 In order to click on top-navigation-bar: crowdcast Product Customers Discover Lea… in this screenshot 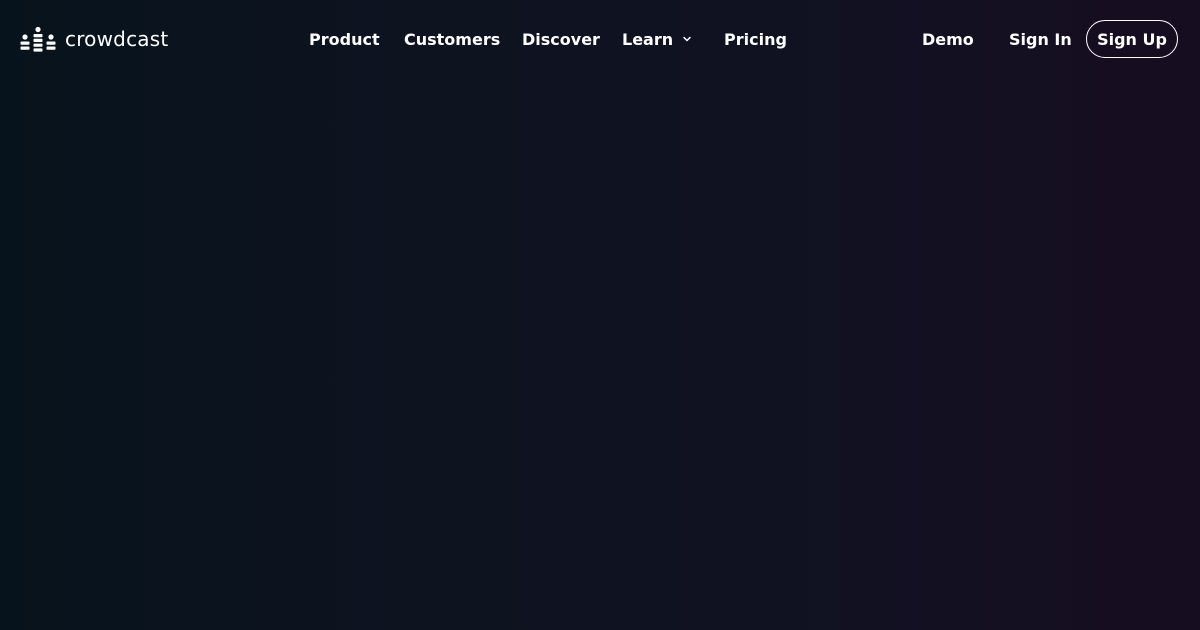, I will do `click(600, 40)`.